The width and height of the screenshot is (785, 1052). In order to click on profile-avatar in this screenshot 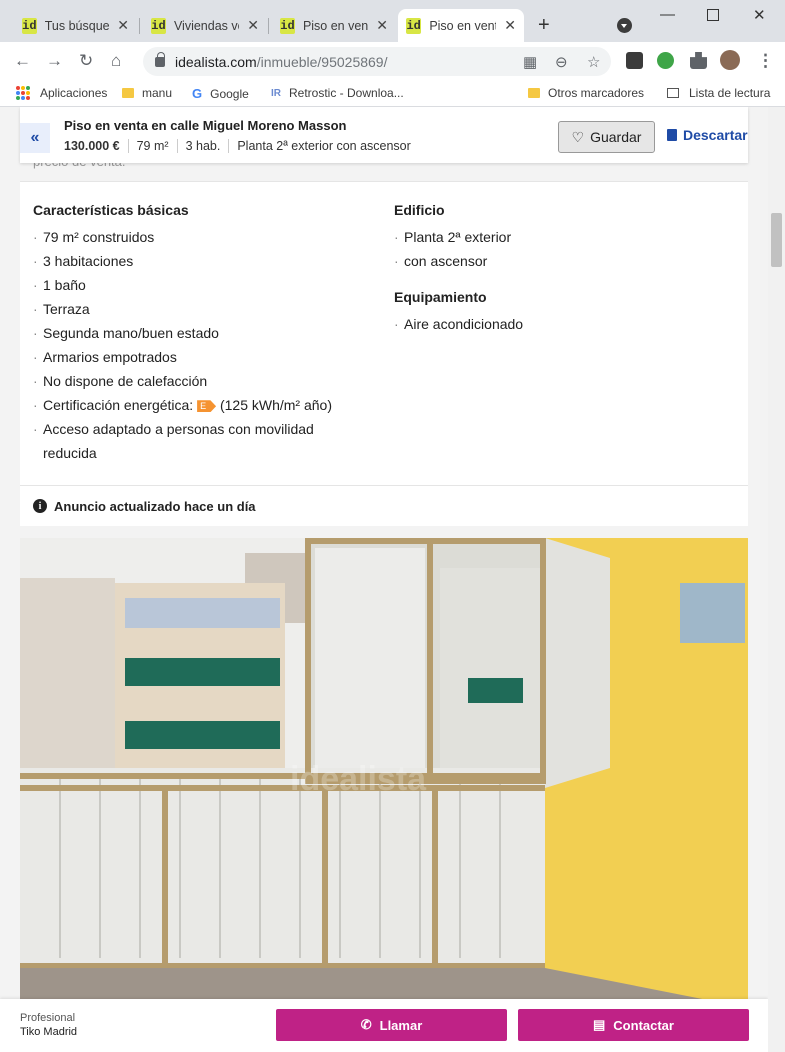, I will do `click(730, 60)`.